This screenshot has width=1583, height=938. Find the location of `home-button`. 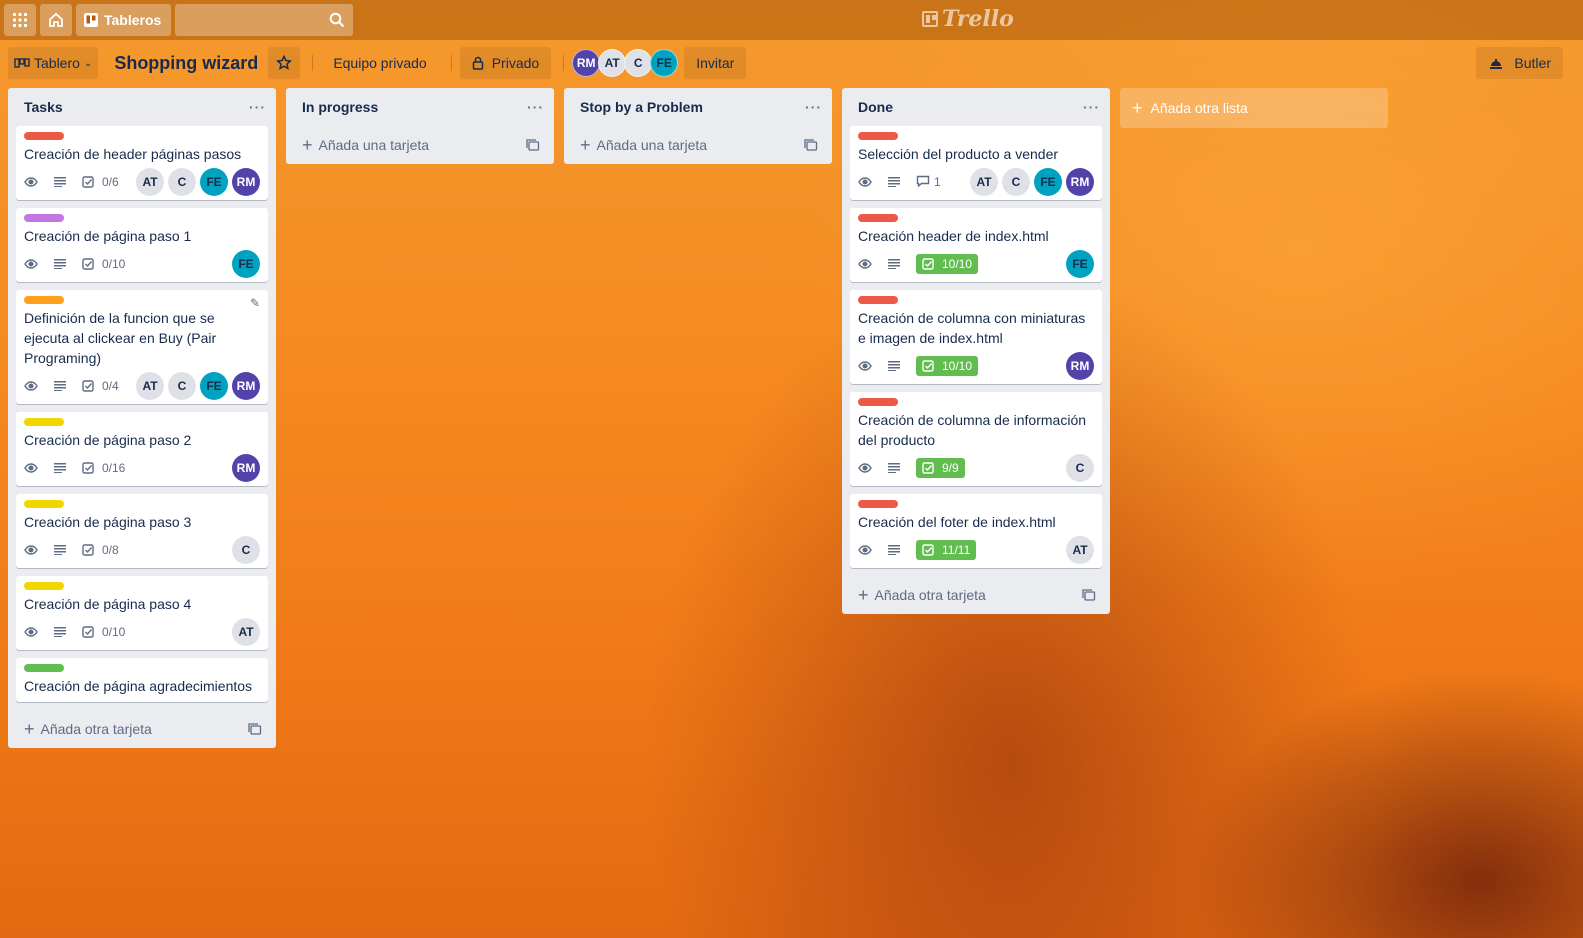

home-button is located at coordinates (56, 20).